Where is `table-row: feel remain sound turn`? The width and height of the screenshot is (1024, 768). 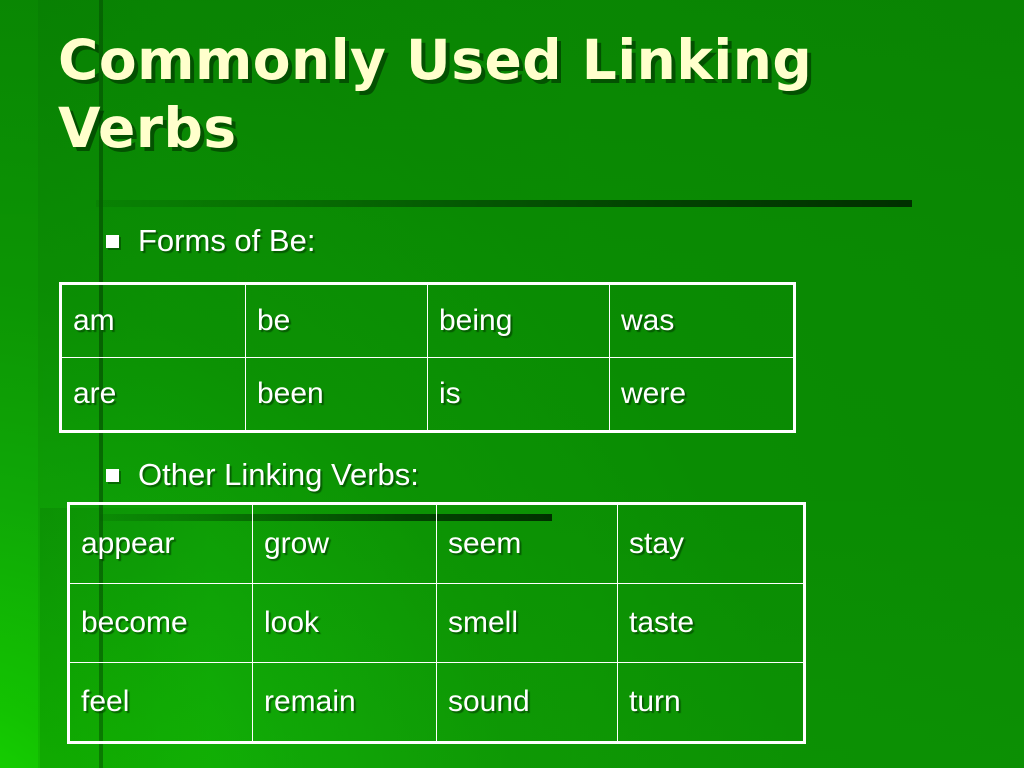
table-row: feel remain sound turn is located at coordinates (436, 702).